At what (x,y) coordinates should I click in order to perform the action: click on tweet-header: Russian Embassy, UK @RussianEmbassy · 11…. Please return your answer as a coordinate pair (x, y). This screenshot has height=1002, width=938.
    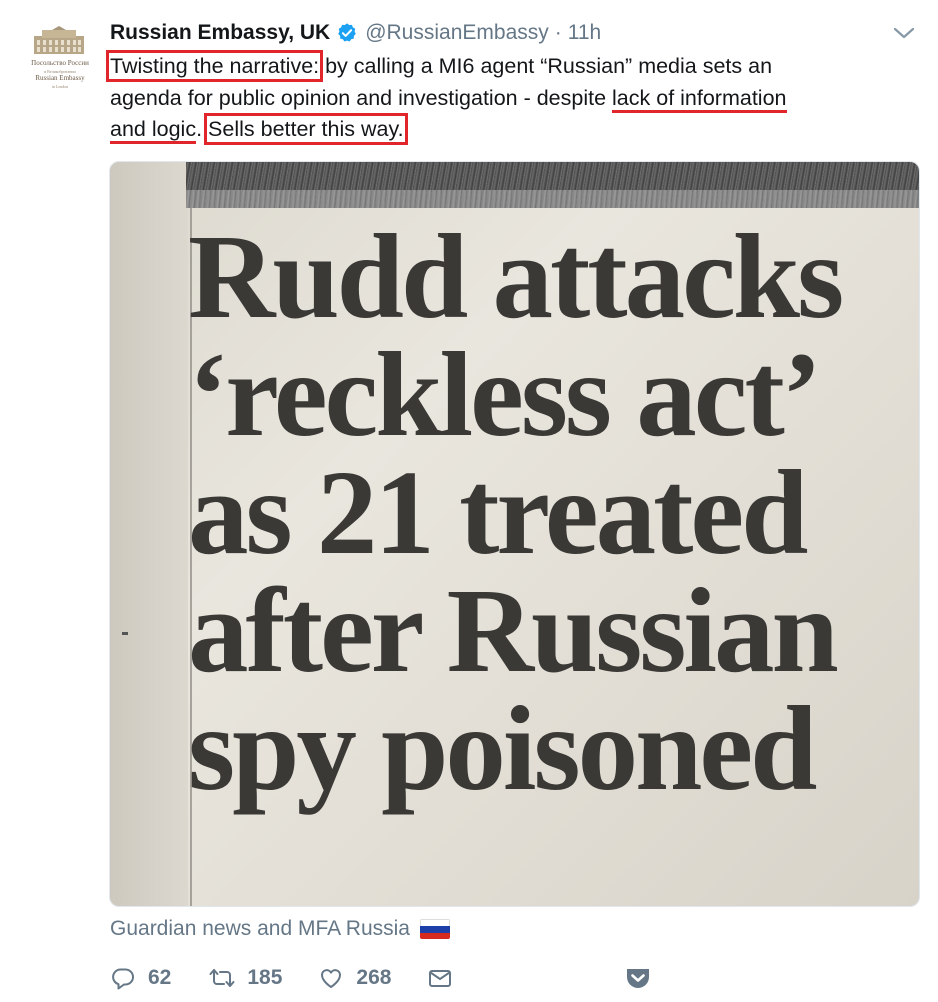
    Looking at the image, I should click on (355, 33).